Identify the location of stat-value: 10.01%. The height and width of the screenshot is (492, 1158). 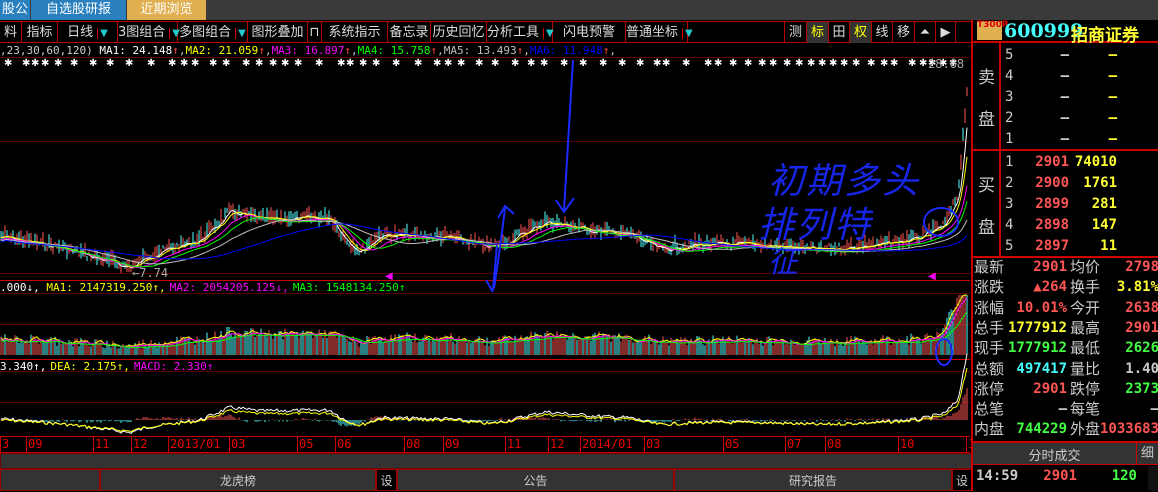
(1041, 307).